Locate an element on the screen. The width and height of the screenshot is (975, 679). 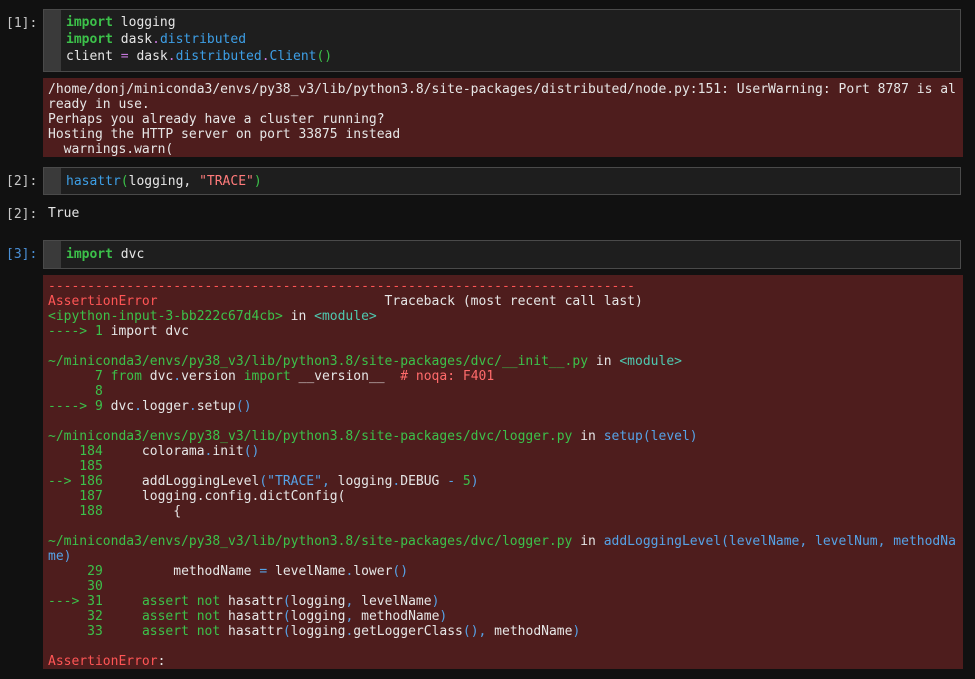
cell-2-prompt: [2]: is located at coordinates (22, 181).